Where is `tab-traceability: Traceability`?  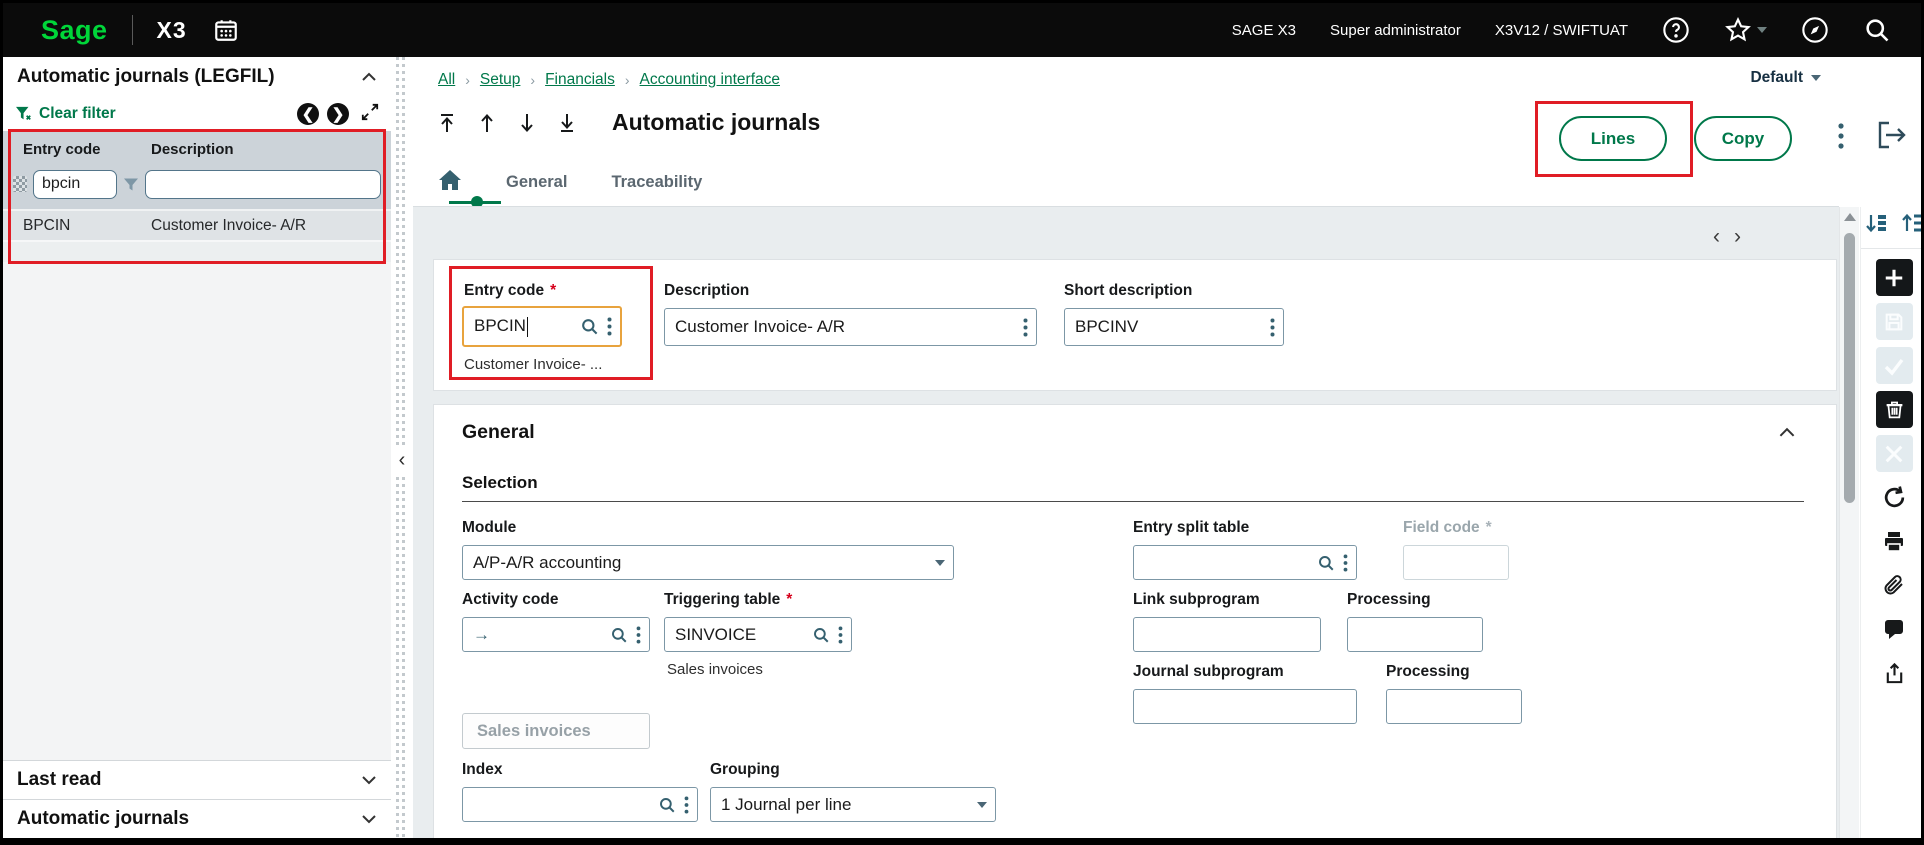 tab-traceability: Traceability is located at coordinates (656, 182).